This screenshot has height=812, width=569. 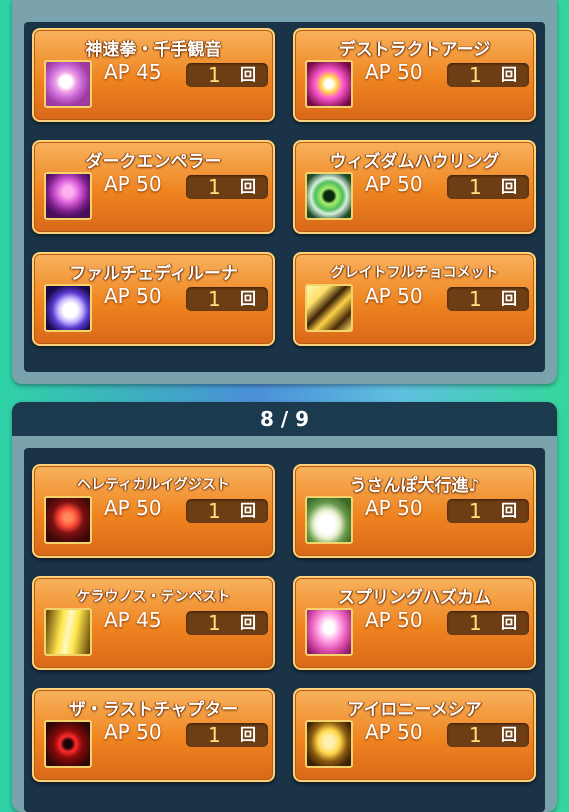 I want to click on skill-name: ケラウノス・テンペスト, so click(x=153, y=597).